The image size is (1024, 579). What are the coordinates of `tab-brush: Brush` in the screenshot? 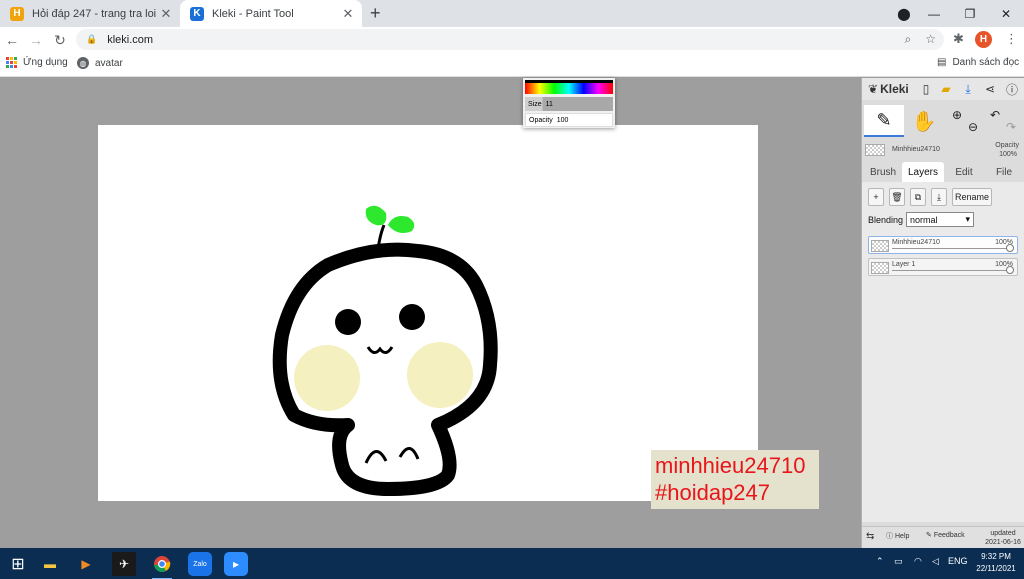 It's located at (883, 172).